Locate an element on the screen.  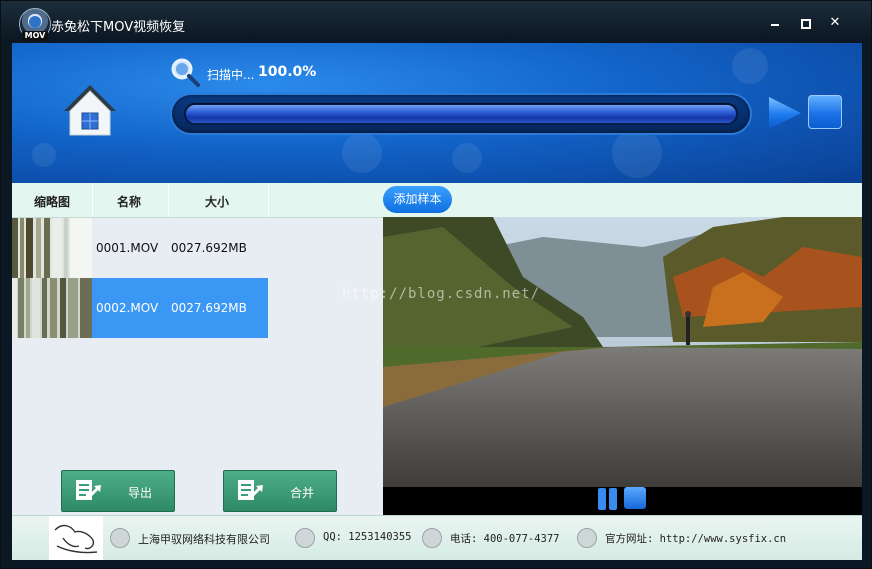
play-button is located at coordinates (785, 113).